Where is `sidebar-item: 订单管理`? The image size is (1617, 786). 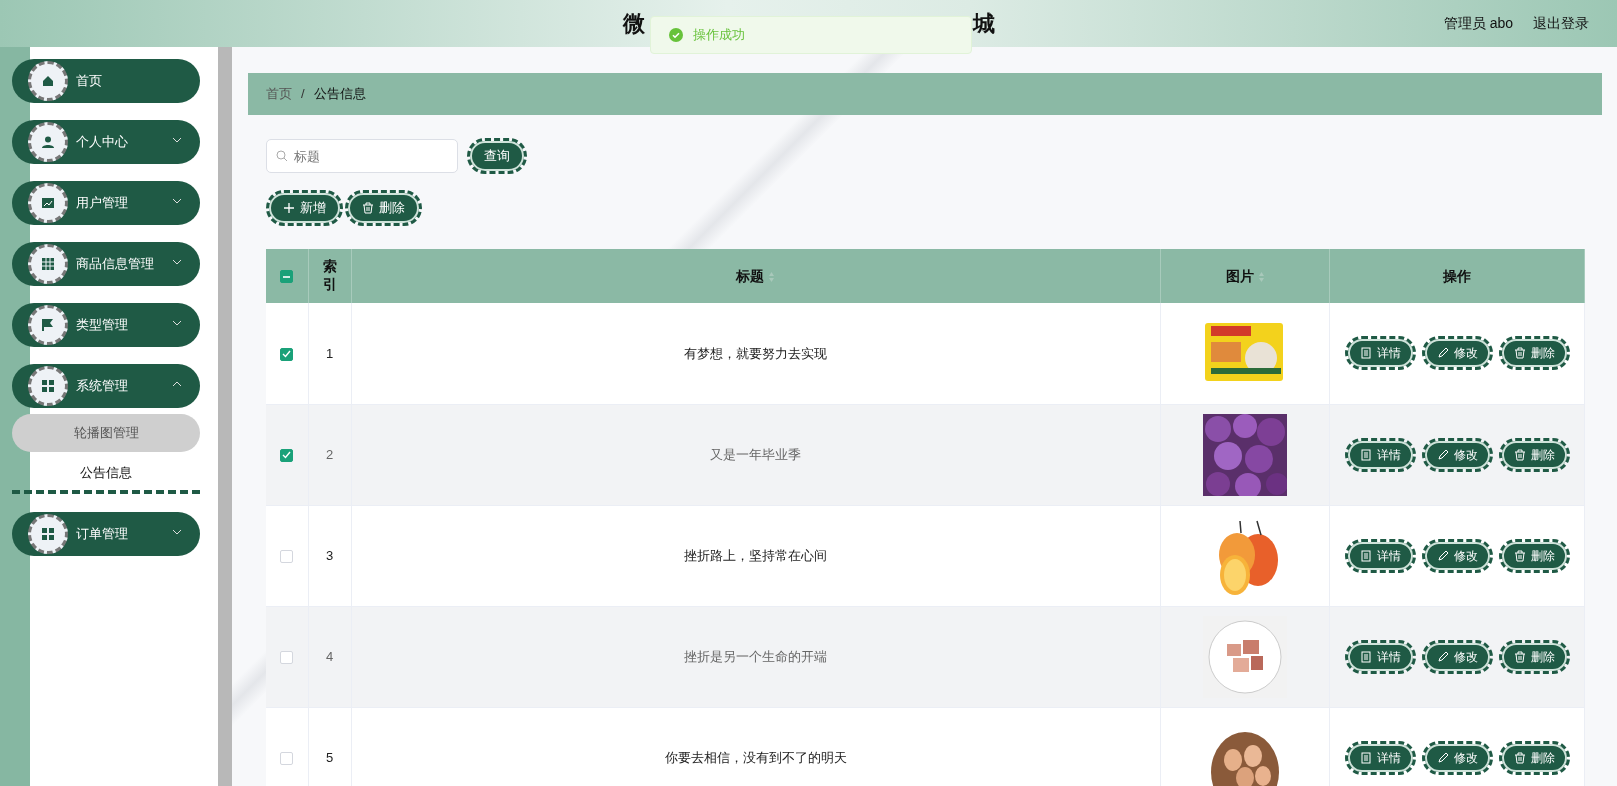
sidebar-item: 订单管理 is located at coordinates (106, 534).